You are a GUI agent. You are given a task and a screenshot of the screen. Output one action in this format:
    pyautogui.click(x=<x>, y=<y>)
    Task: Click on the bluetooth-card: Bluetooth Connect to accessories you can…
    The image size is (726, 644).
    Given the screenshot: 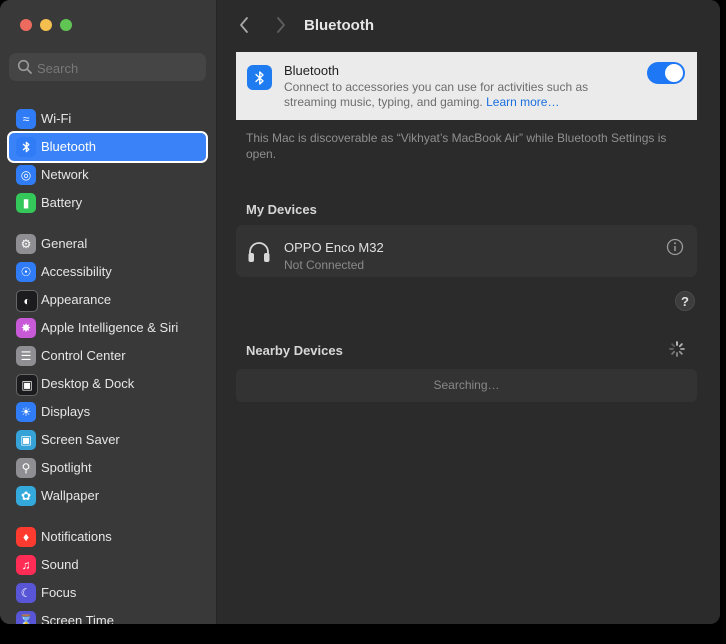 What is the action you would take?
    pyautogui.click(x=466, y=86)
    